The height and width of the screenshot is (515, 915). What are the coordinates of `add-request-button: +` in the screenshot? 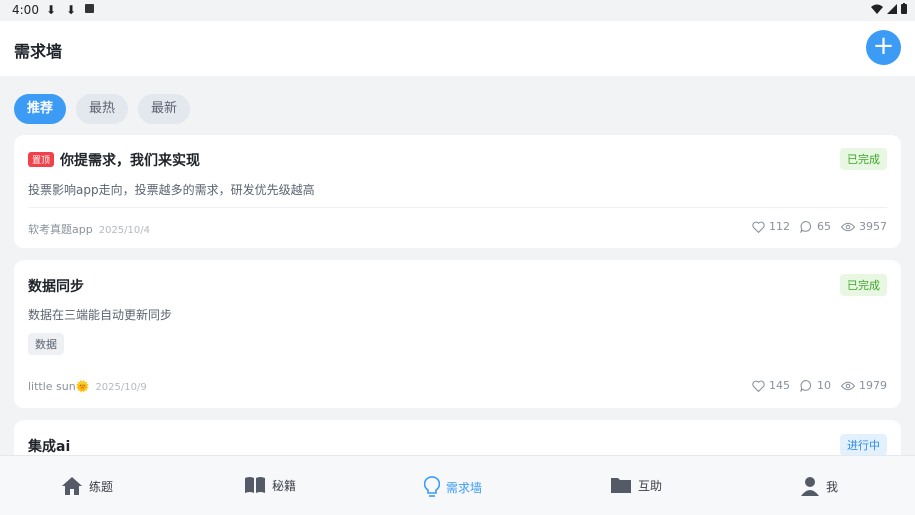 It's located at (883, 47).